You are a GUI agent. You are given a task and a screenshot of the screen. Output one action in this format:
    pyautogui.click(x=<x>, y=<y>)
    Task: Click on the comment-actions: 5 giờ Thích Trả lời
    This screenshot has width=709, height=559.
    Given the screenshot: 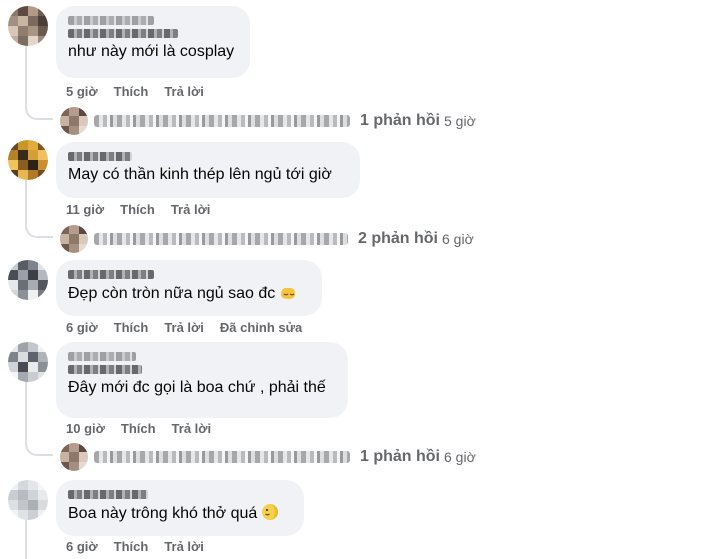 What is the action you would take?
    pyautogui.click(x=135, y=91)
    